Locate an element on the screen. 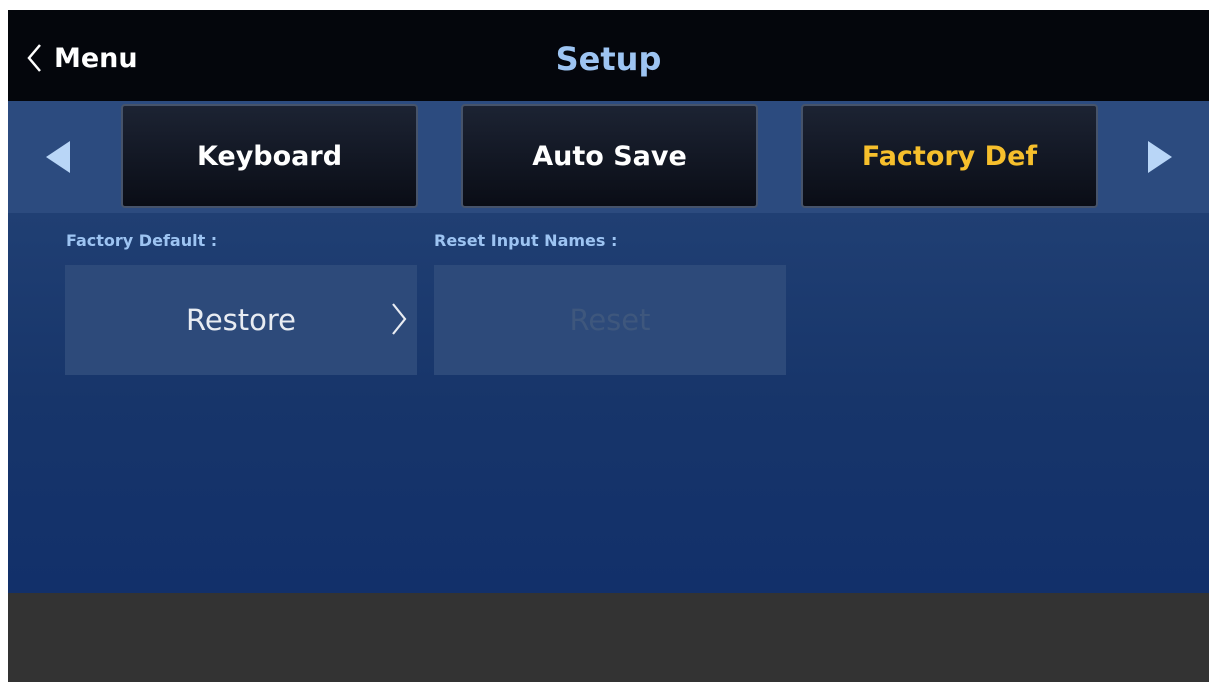  reset-button-label: Reset is located at coordinates (610, 320).